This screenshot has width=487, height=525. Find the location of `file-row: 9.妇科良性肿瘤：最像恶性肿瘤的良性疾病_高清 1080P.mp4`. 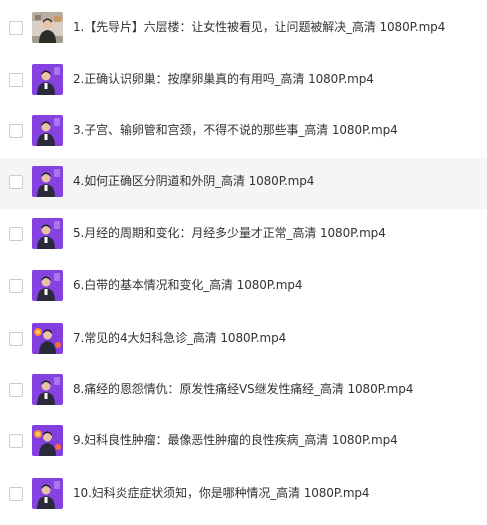

file-row: 9.妇科良性肿瘤：最像恶性肿瘤的良性疾病_高清 1080P.mp4 is located at coordinates (243, 442).